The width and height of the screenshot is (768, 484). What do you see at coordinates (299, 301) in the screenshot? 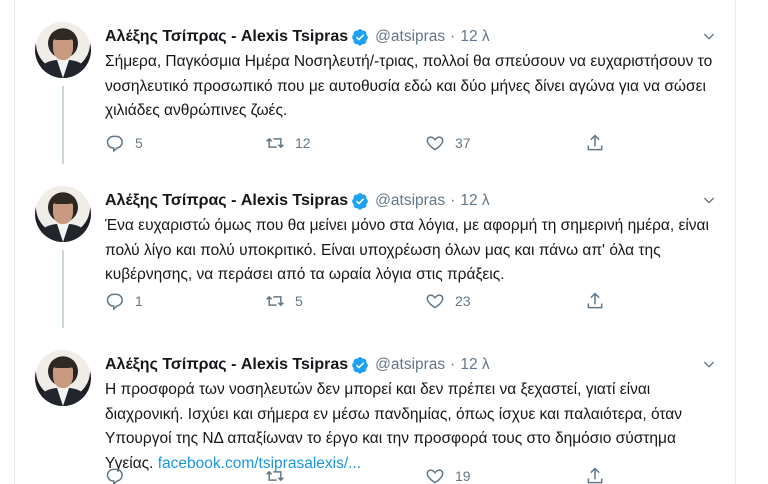
I see `retweet-count: 5` at bounding box center [299, 301].